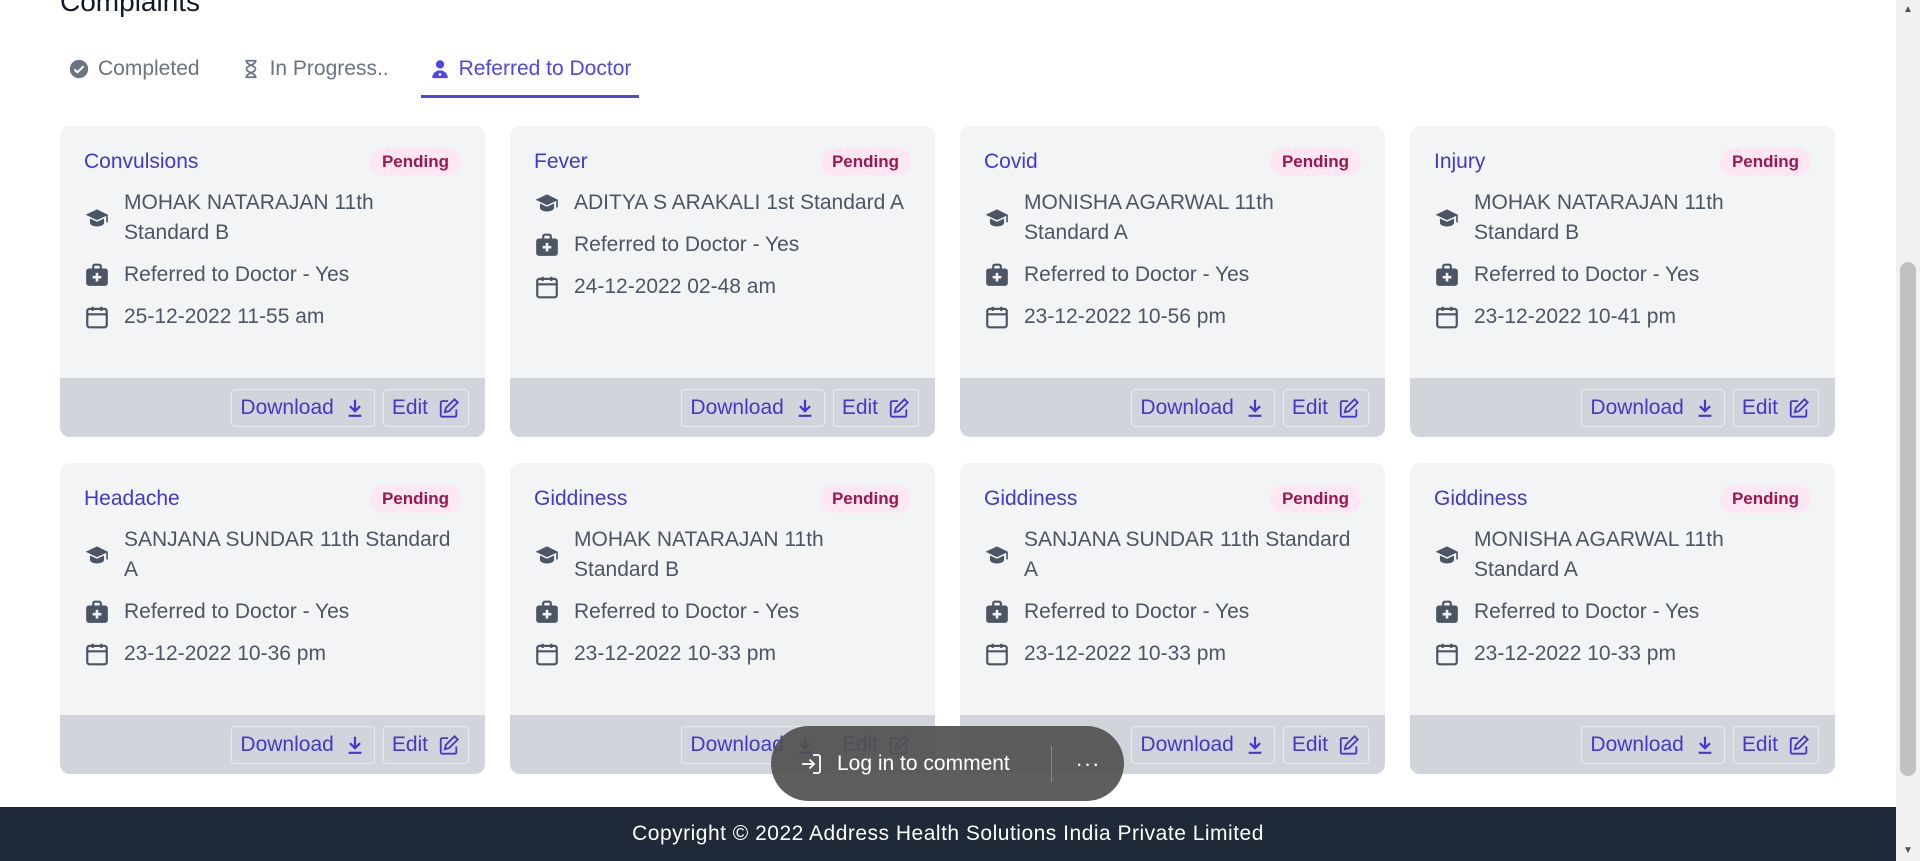 This screenshot has height=861, width=1920. Describe the element at coordinates (79, 68) in the screenshot. I see `check-circle-icon` at that location.